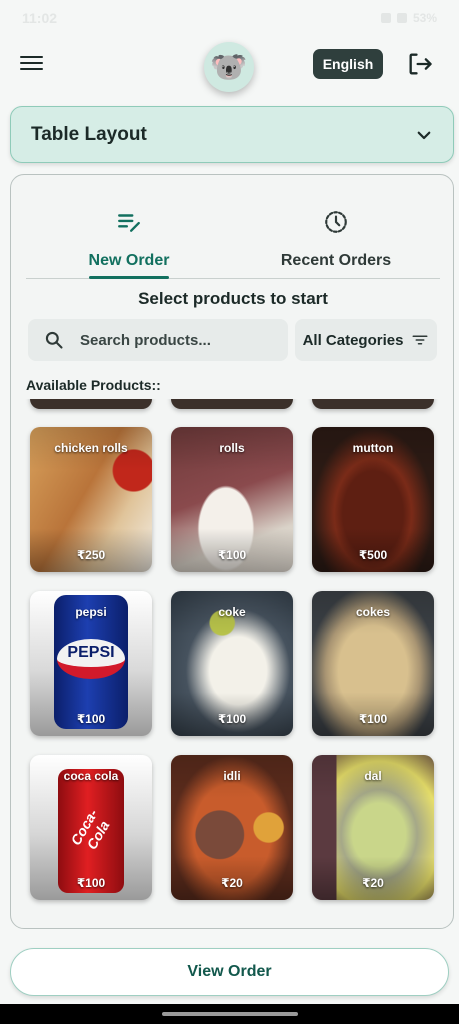 The width and height of the screenshot is (459, 1024). What do you see at coordinates (129, 277) in the screenshot?
I see `active-tab-indicator` at bounding box center [129, 277].